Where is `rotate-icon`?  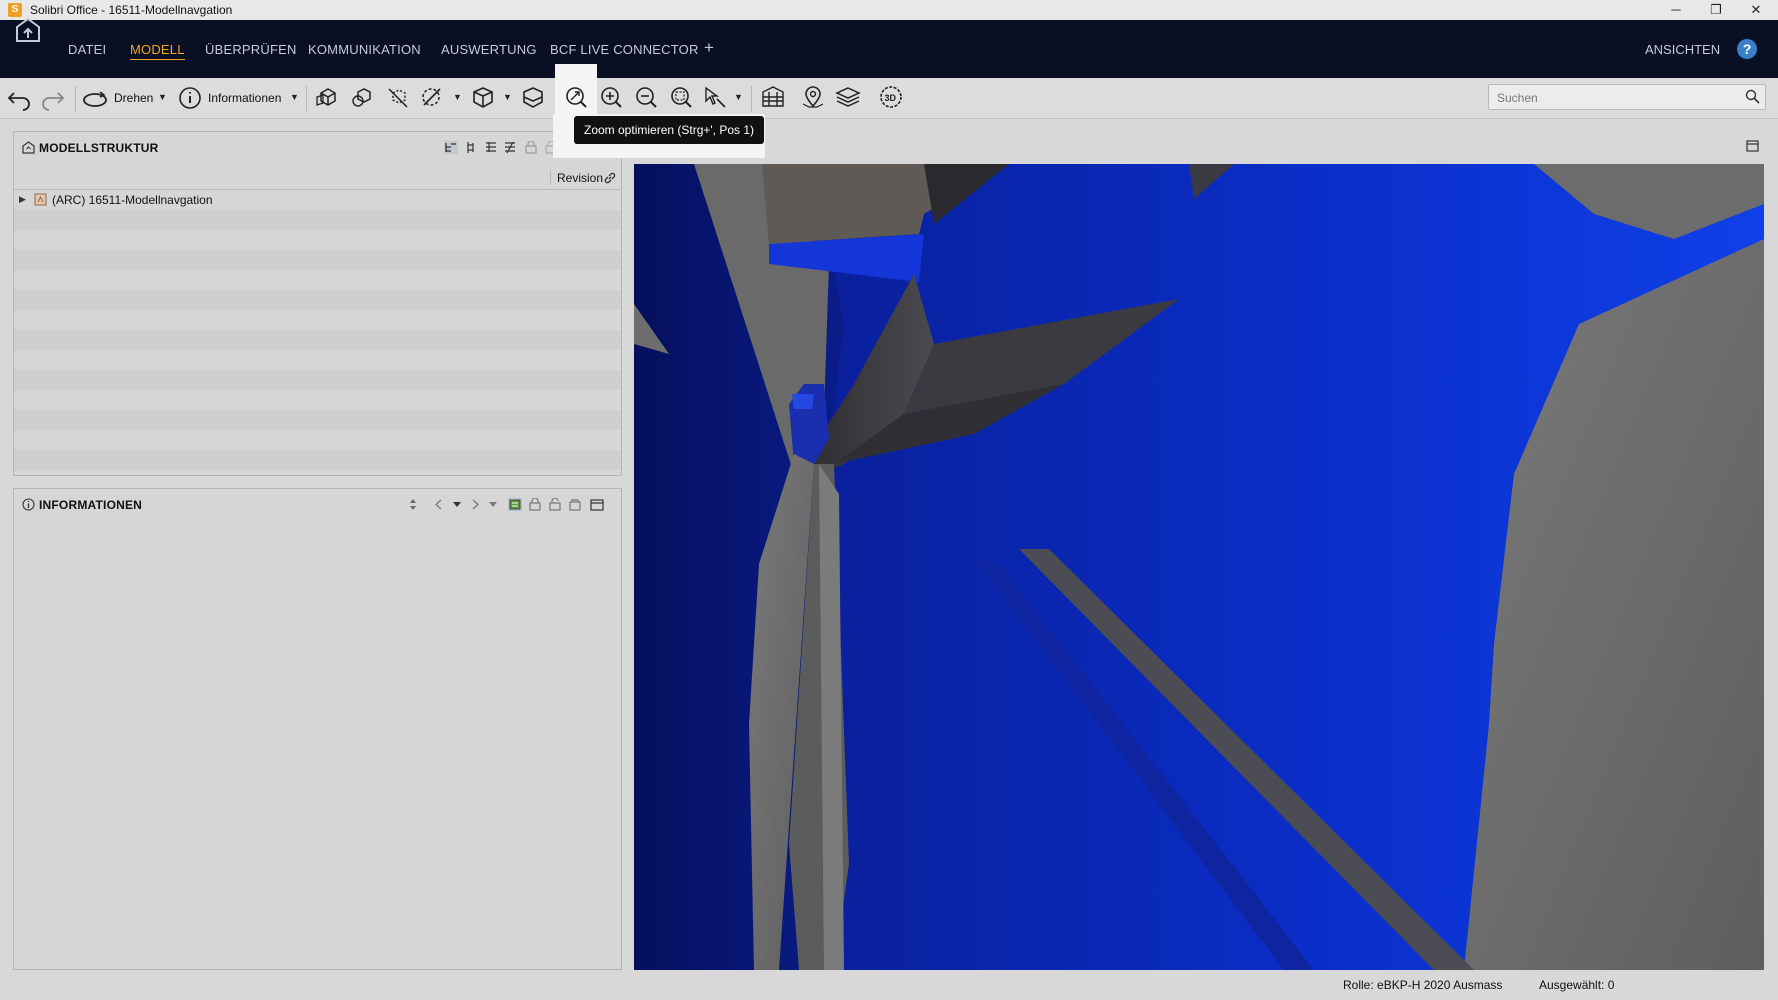
rotate-icon is located at coordinates (95, 99).